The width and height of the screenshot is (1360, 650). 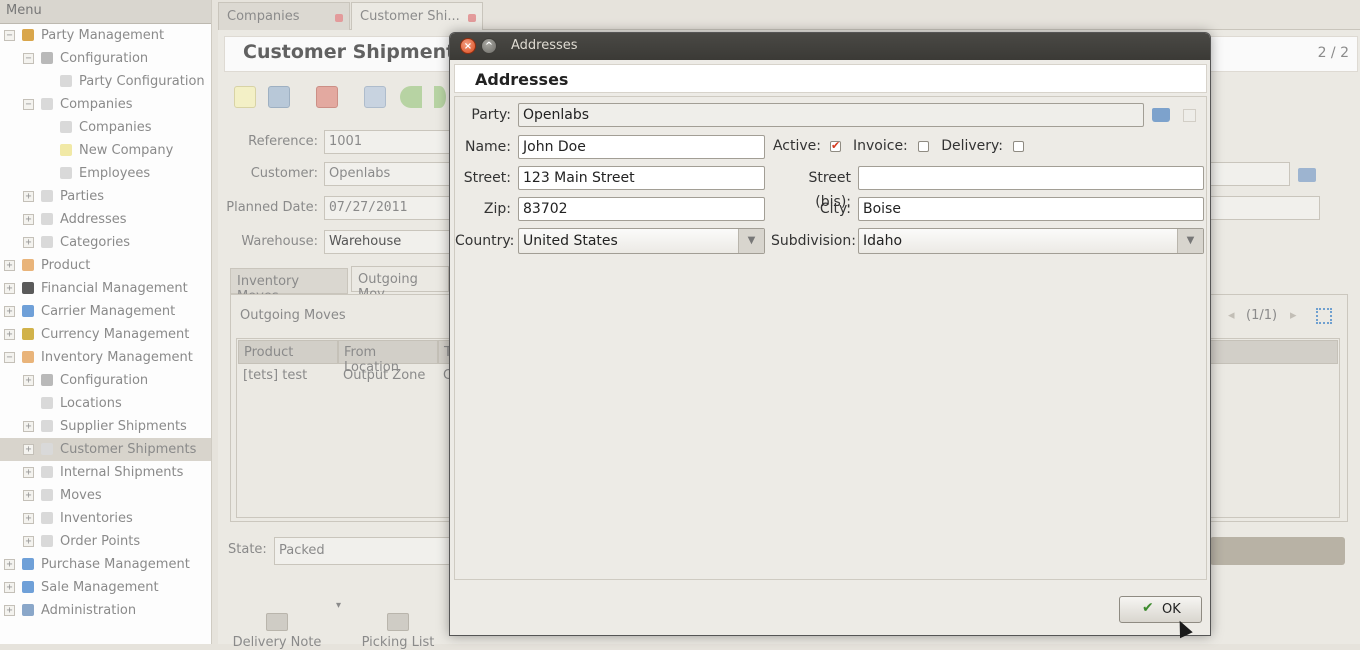 What do you see at coordinates (105, 265) in the screenshot?
I see `menu-item: + Product` at bounding box center [105, 265].